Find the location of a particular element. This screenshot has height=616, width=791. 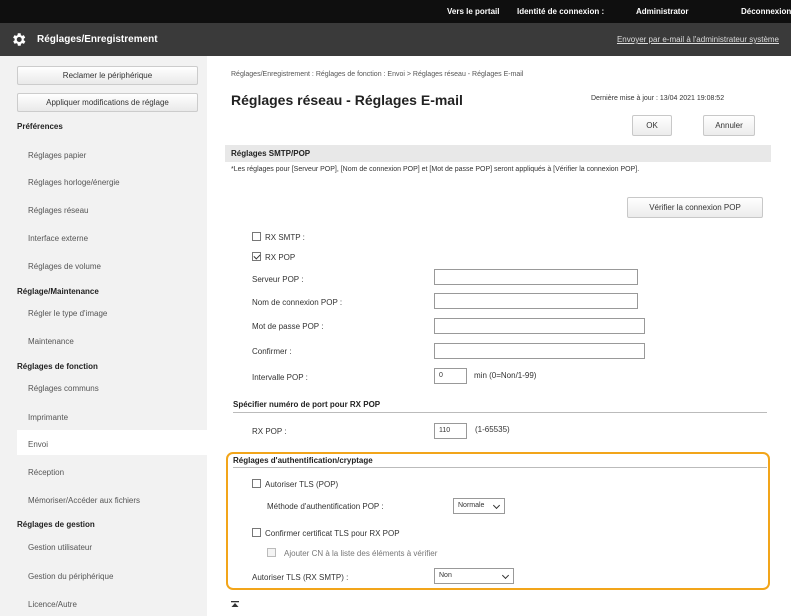

sidebar-item-store-files: Mémoriser/Accéder aux fichiers is located at coordinates (84, 500).